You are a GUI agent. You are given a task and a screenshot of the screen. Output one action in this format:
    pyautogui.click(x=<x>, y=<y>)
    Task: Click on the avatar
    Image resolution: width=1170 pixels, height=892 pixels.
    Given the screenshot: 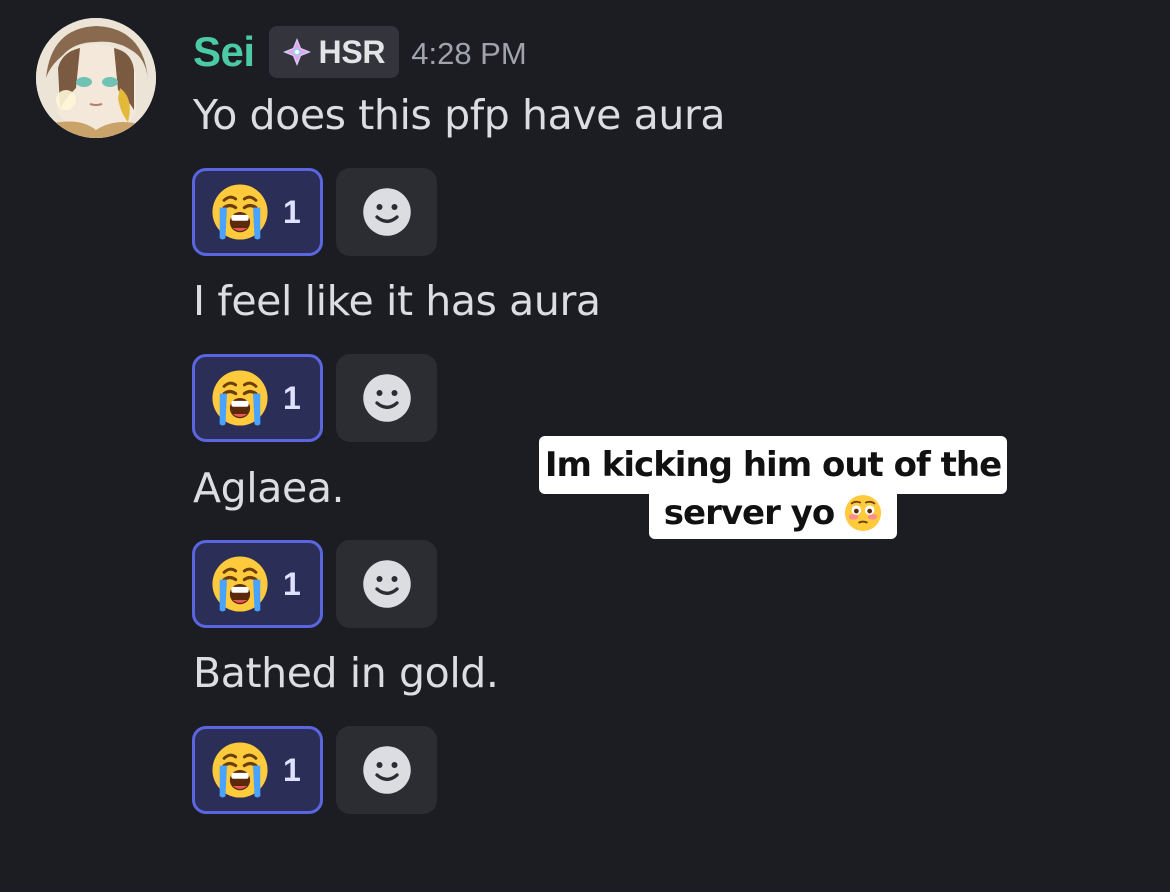 What is the action you would take?
    pyautogui.click(x=96, y=78)
    